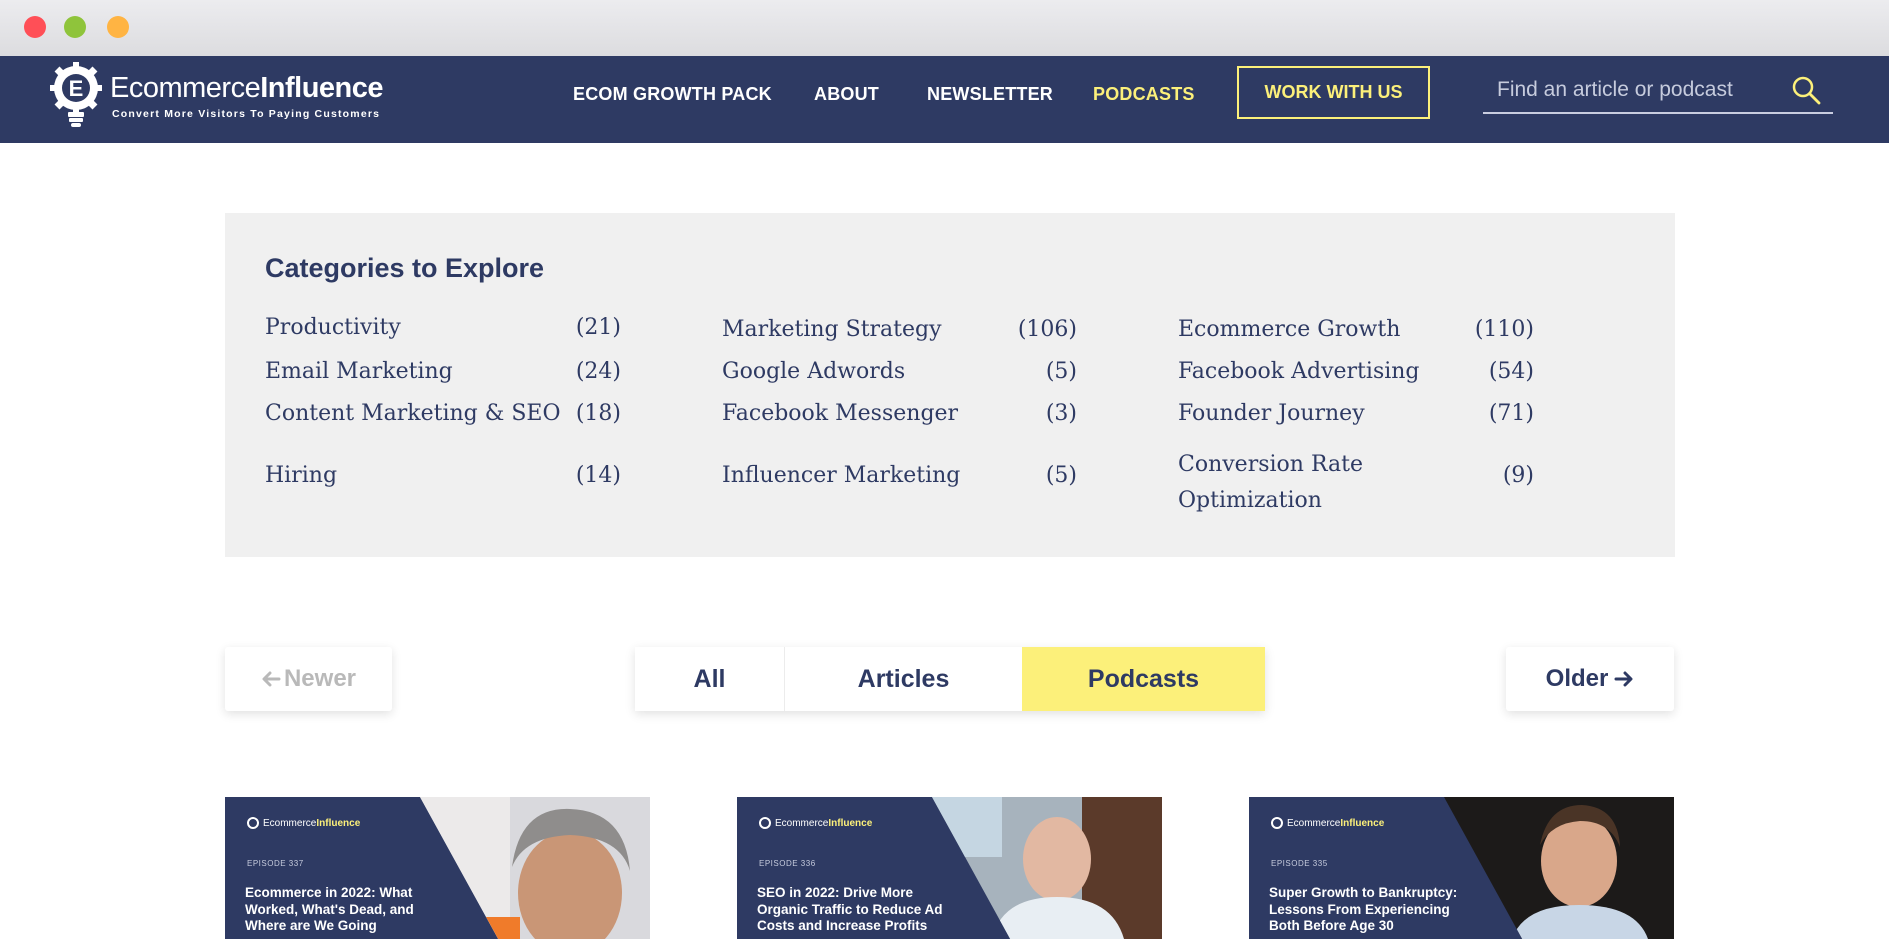 This screenshot has width=1889, height=939. I want to click on category-name: Marketing Strategy, so click(832, 329).